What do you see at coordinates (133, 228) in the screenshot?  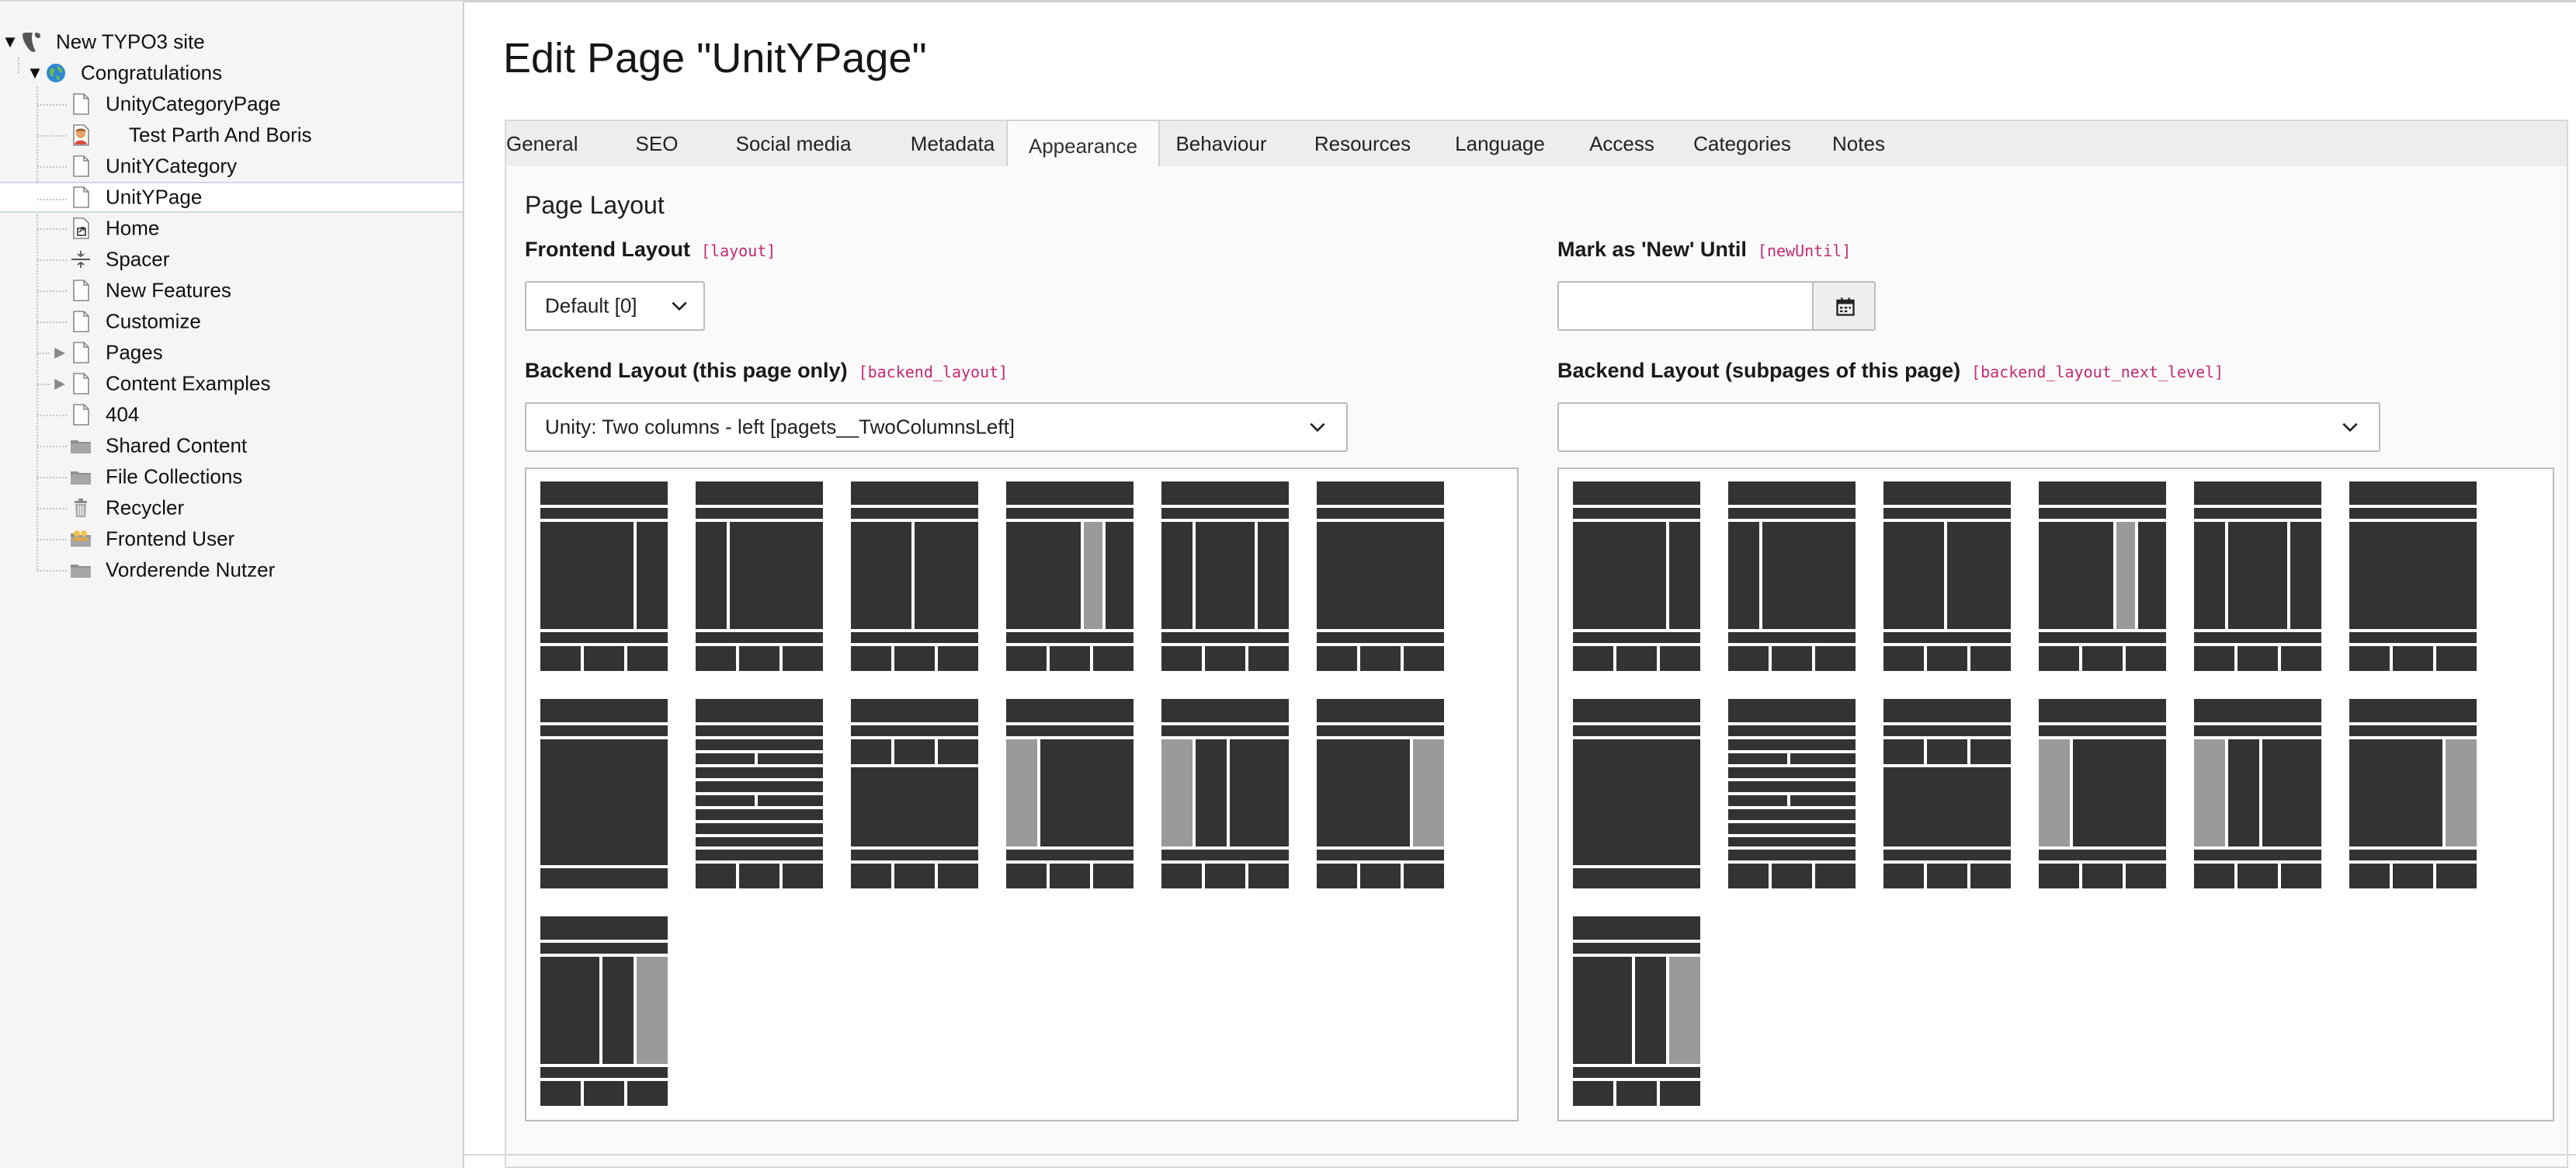 I see `tree-item-label: Home` at bounding box center [133, 228].